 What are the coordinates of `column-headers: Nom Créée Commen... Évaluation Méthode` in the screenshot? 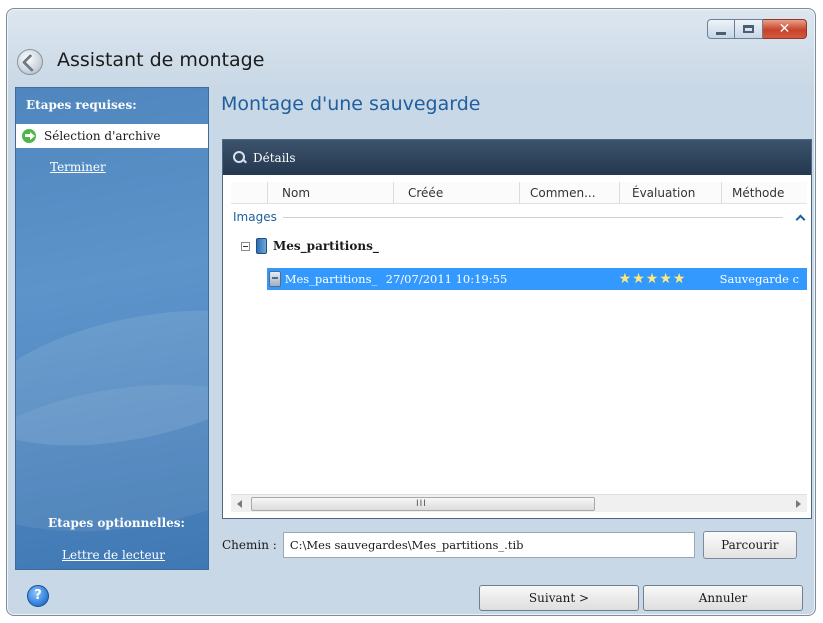 It's located at (519, 193).